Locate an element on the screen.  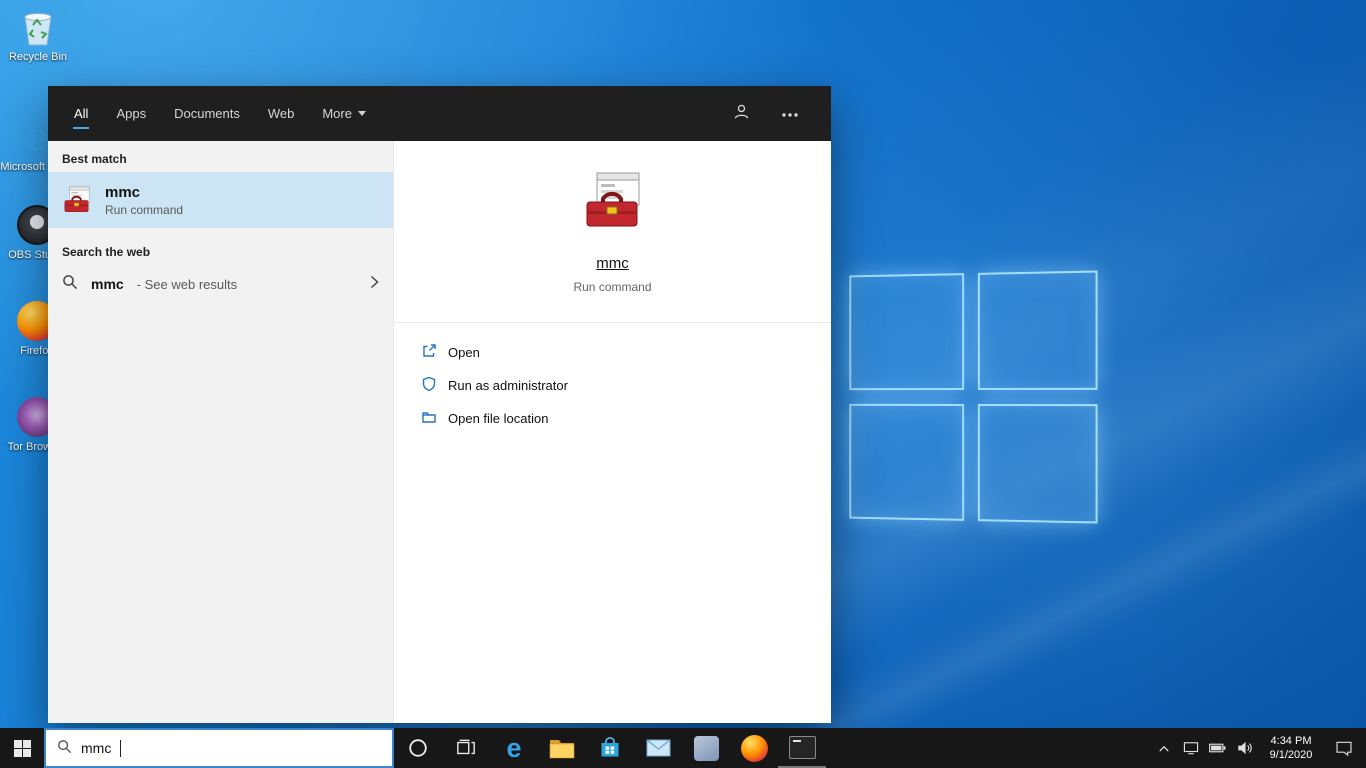
tab-all: All is located at coordinates (81, 113).